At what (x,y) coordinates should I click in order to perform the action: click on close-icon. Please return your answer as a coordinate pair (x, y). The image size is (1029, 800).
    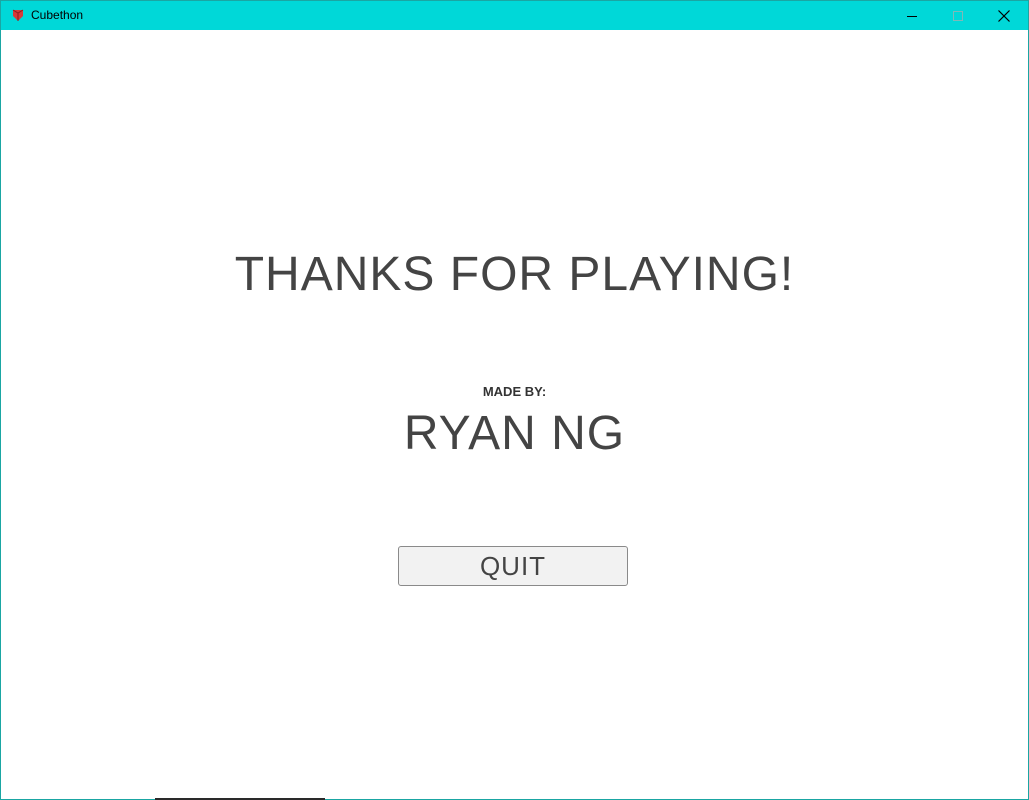
    Looking at the image, I should click on (1004, 15).